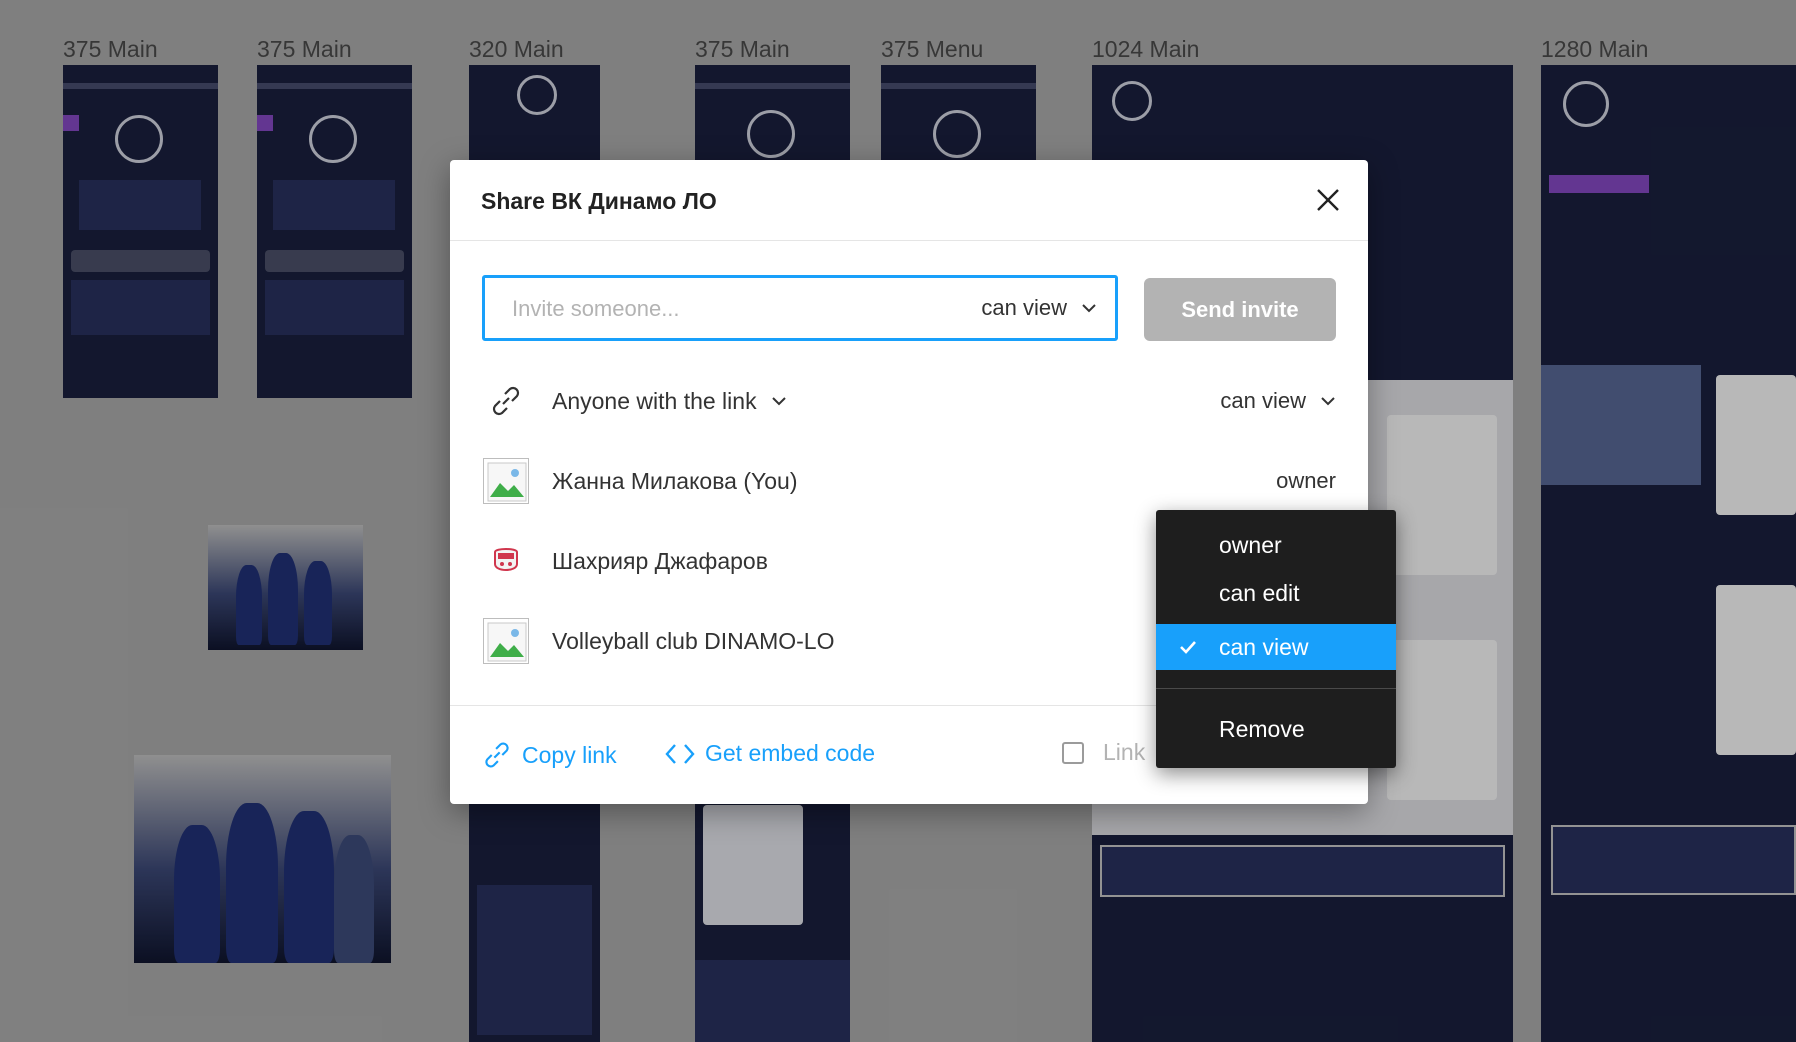 Image resolution: width=1796 pixels, height=1042 pixels. Describe the element at coordinates (1306, 480) in the screenshot. I see `member-role: owner` at that location.